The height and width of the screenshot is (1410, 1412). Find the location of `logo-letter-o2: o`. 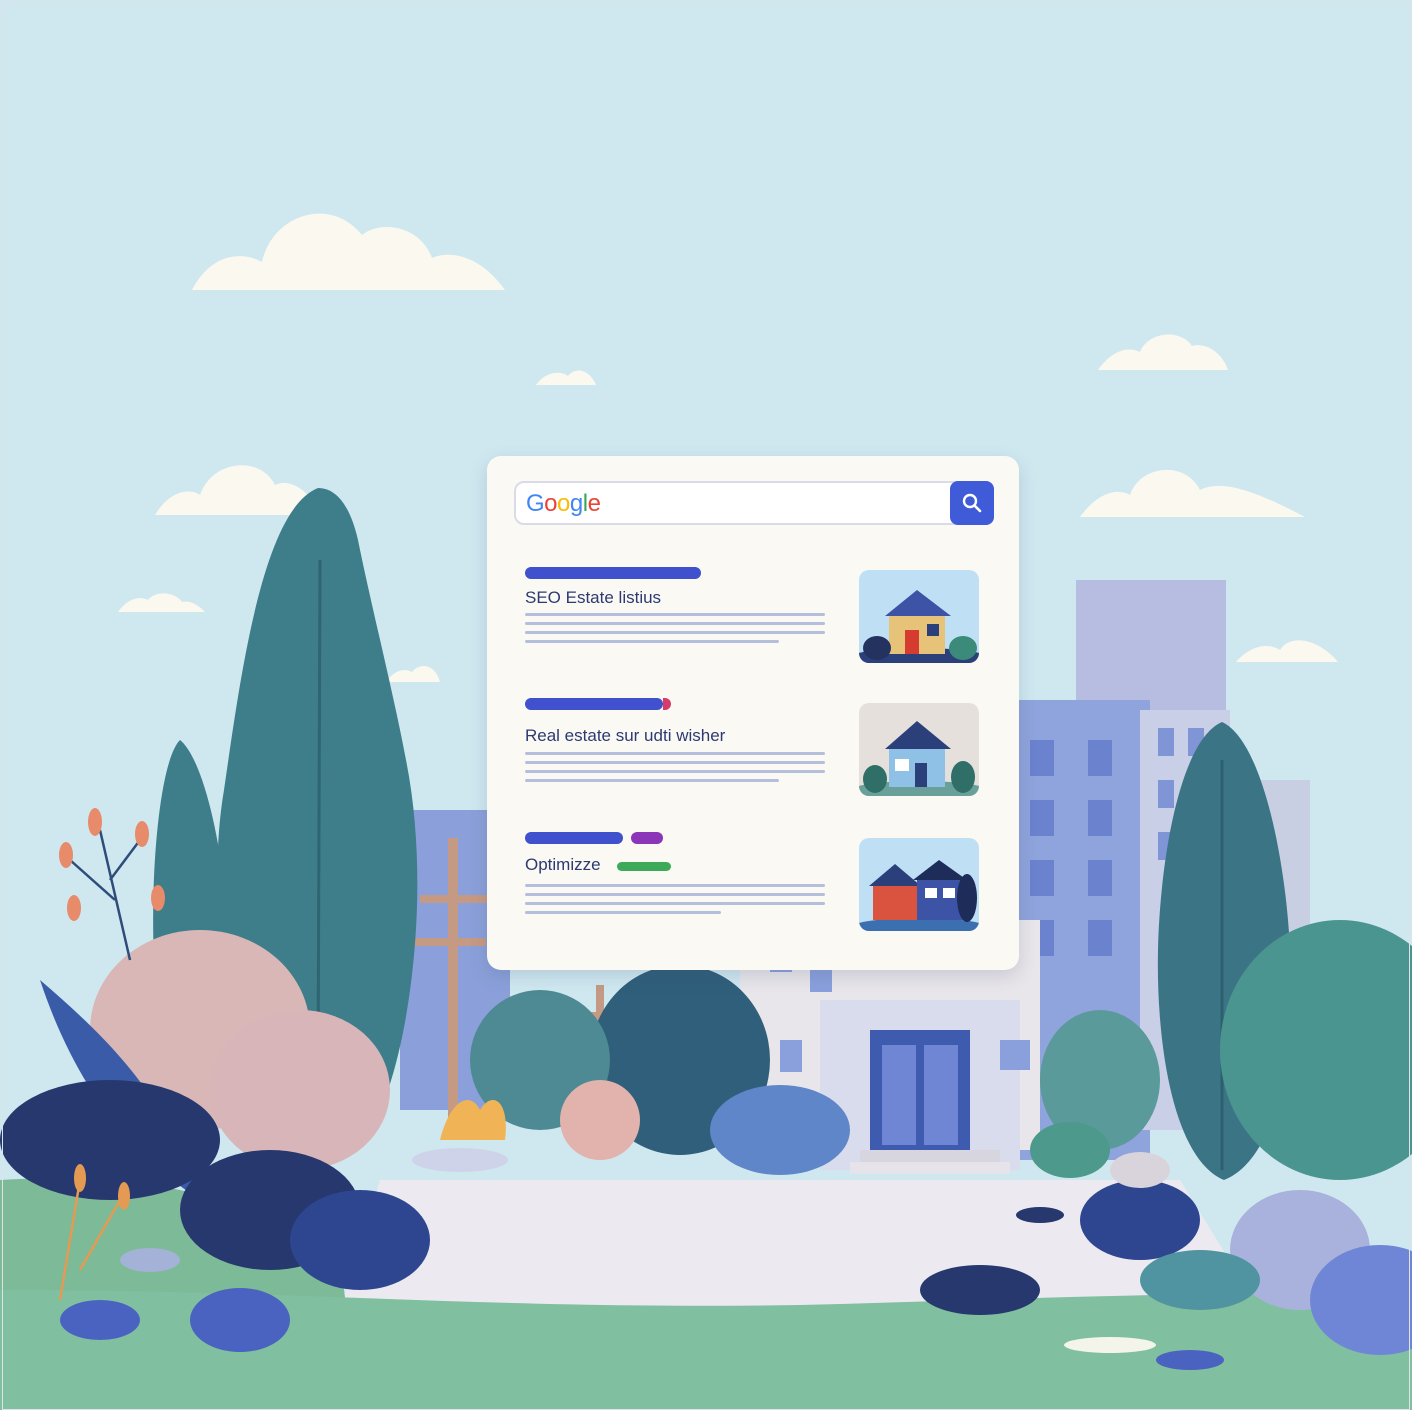

logo-letter-o2: o is located at coordinates (563, 503).